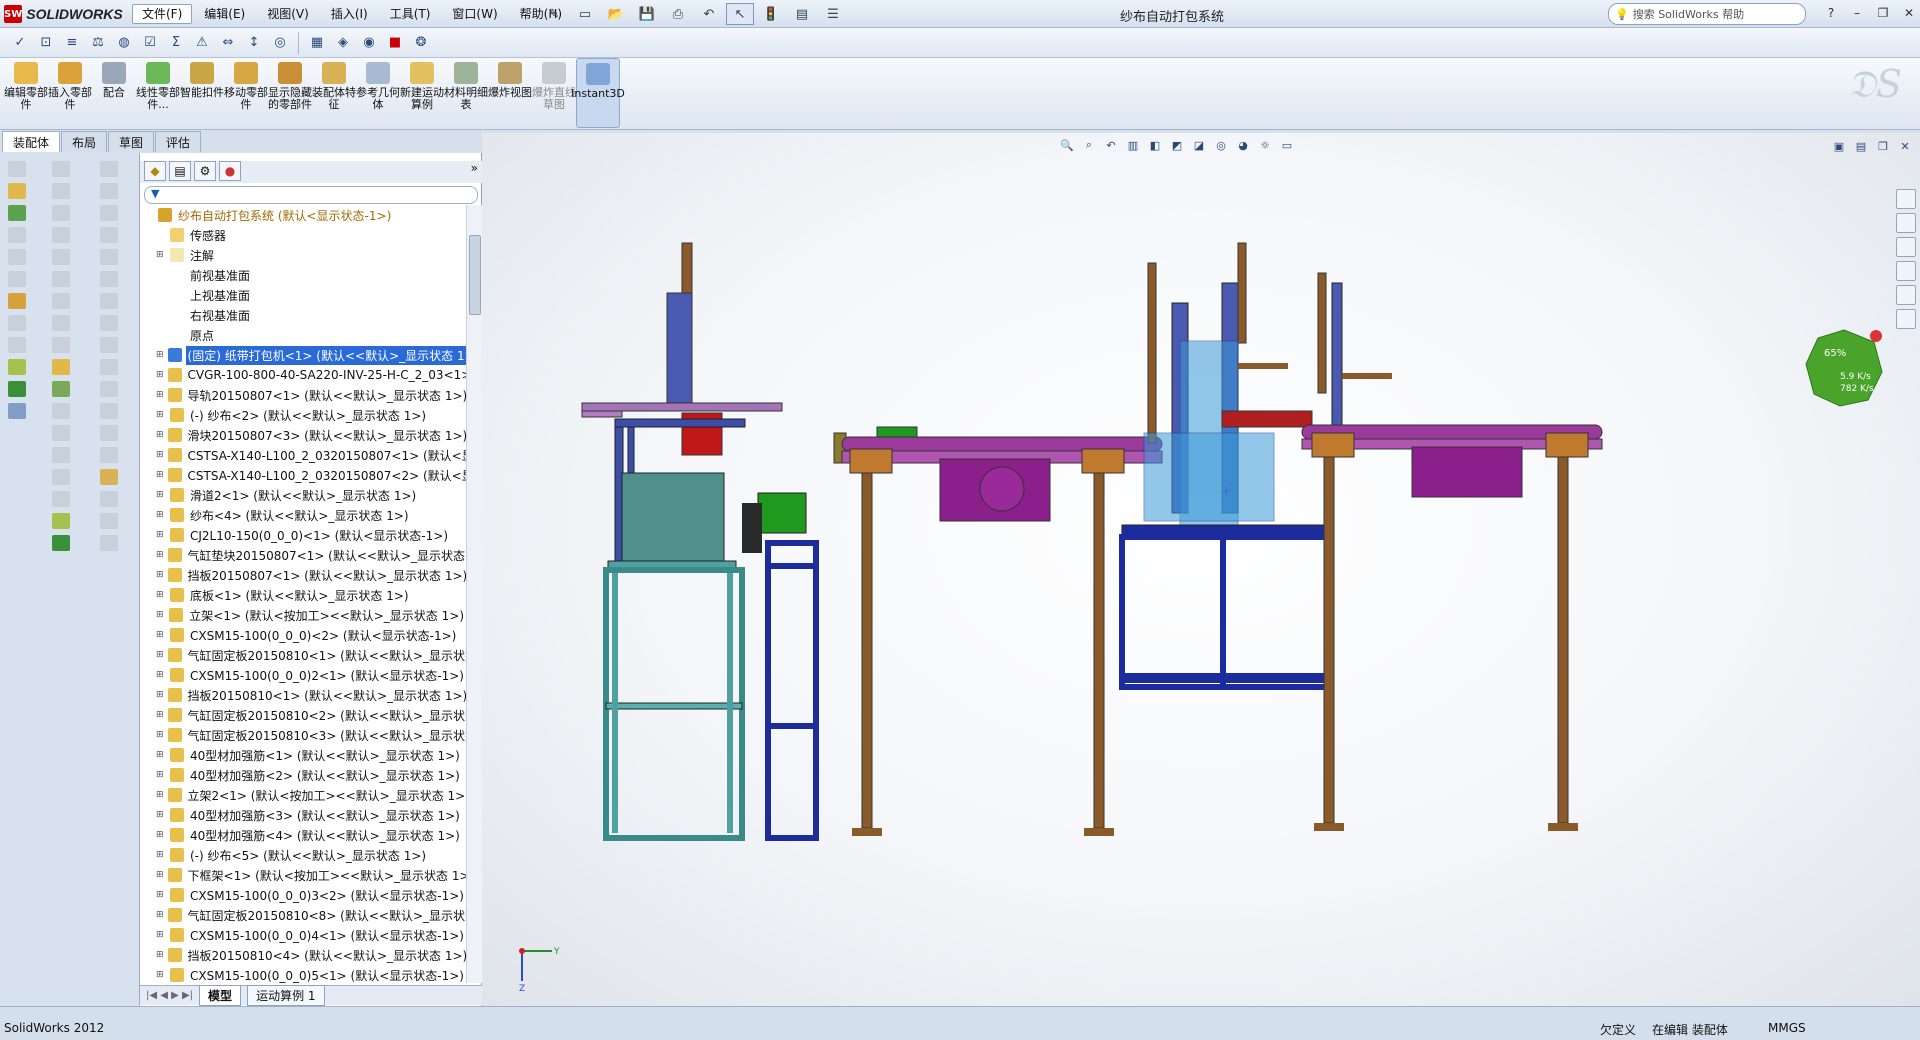  Describe the element at coordinates (303, 875) in the screenshot. I see `tree-item: ⊞ 下框架<1> (默认<按加工><<默认>_显示状态 1>)` at that location.